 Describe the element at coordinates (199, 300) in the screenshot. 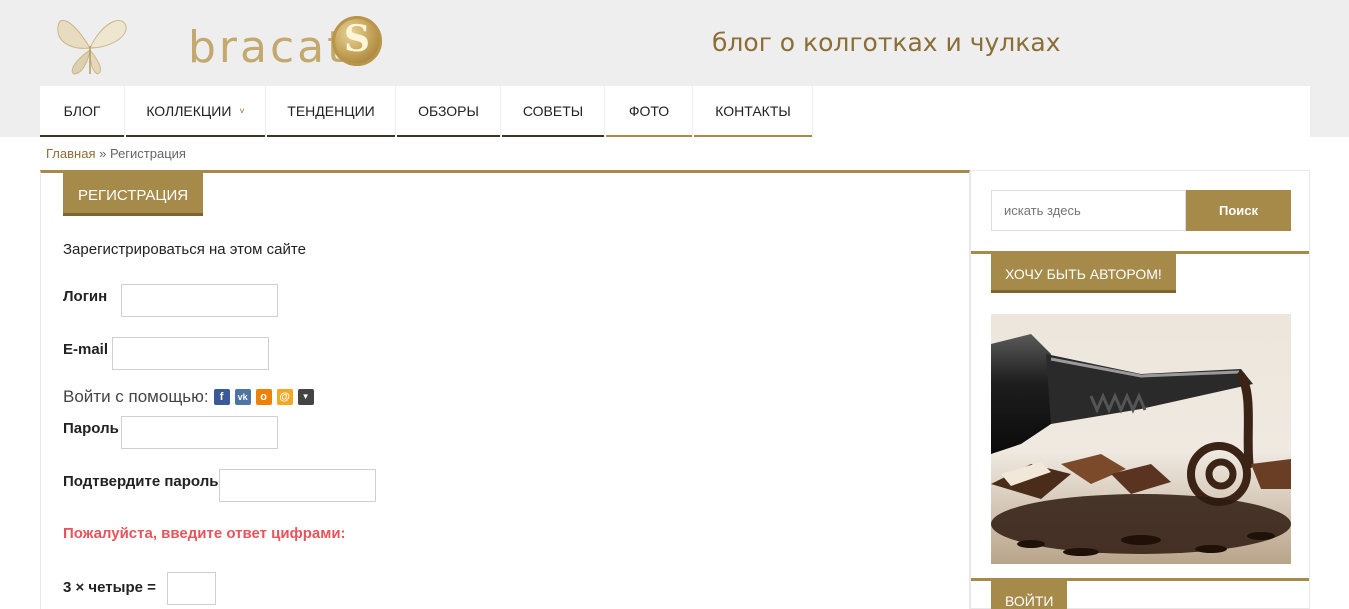

I see `login-input` at that location.